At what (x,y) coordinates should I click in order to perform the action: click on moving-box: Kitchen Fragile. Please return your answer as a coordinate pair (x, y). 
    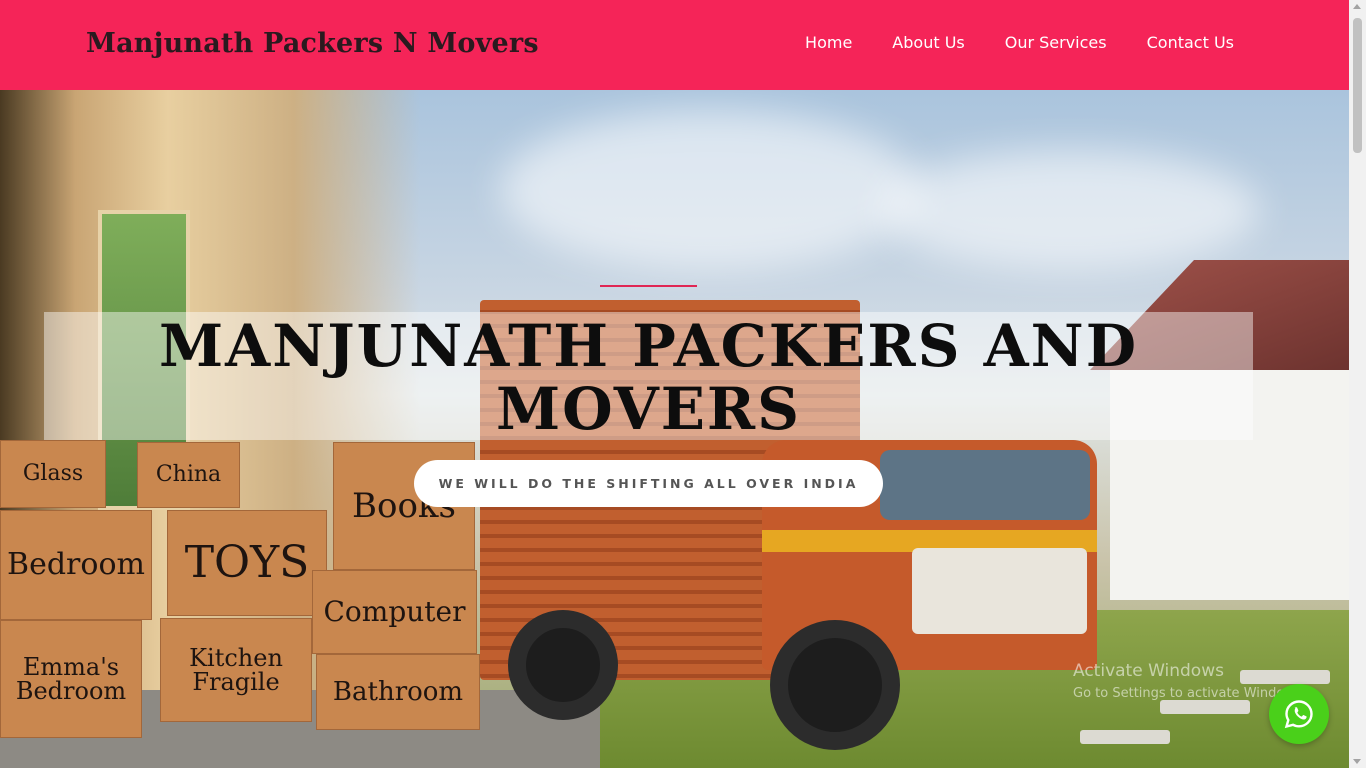
    Looking at the image, I should click on (236, 670).